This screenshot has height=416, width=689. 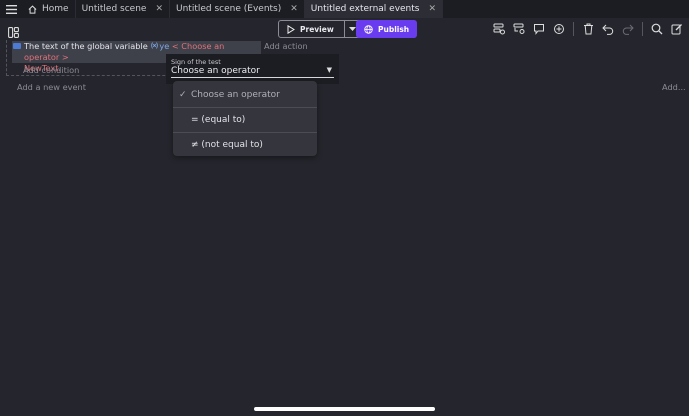 I want to click on home-indicator, so click(x=344, y=409).